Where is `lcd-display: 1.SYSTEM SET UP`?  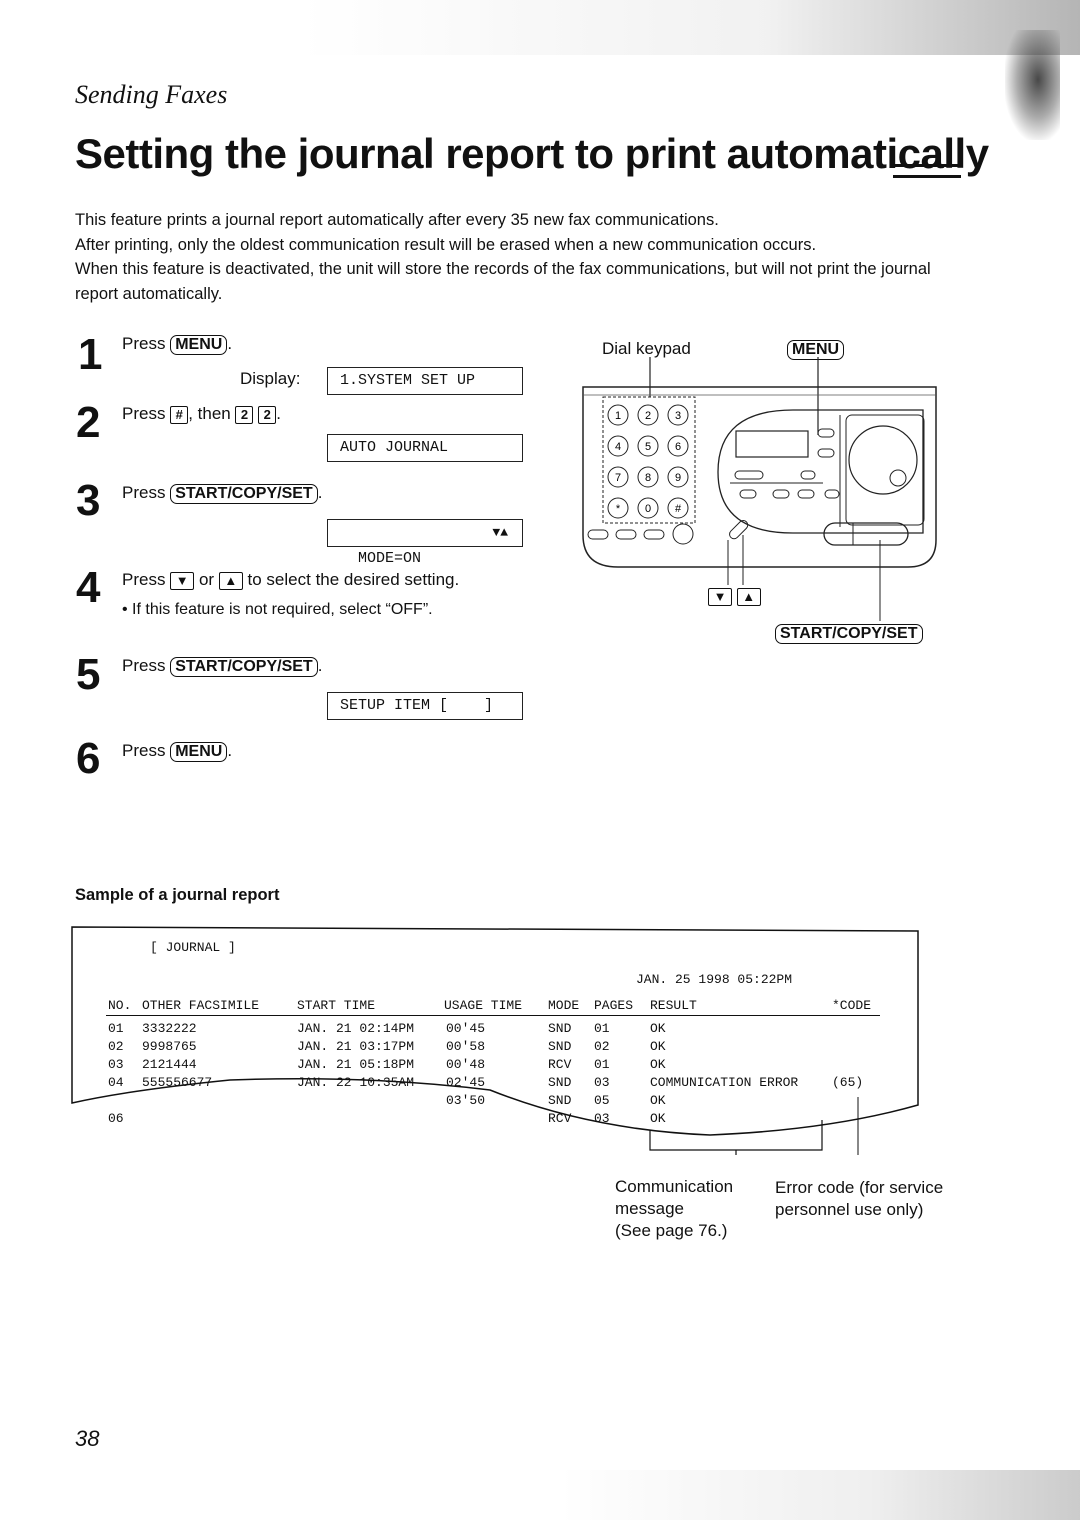
lcd-display: 1.SYSTEM SET UP is located at coordinates (425, 381).